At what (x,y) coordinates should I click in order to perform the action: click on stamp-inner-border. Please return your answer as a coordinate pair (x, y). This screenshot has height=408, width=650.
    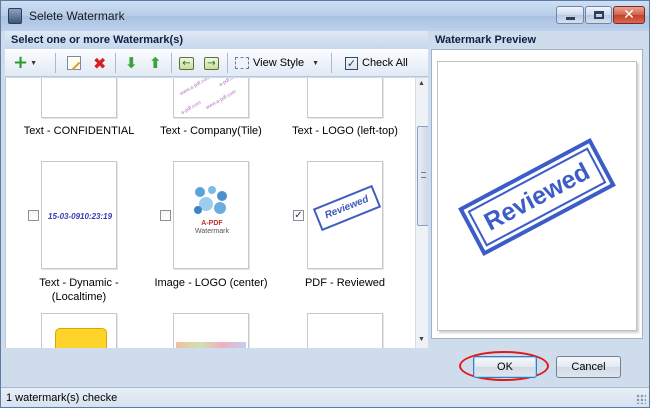
    Looking at the image, I should click on (537, 197).